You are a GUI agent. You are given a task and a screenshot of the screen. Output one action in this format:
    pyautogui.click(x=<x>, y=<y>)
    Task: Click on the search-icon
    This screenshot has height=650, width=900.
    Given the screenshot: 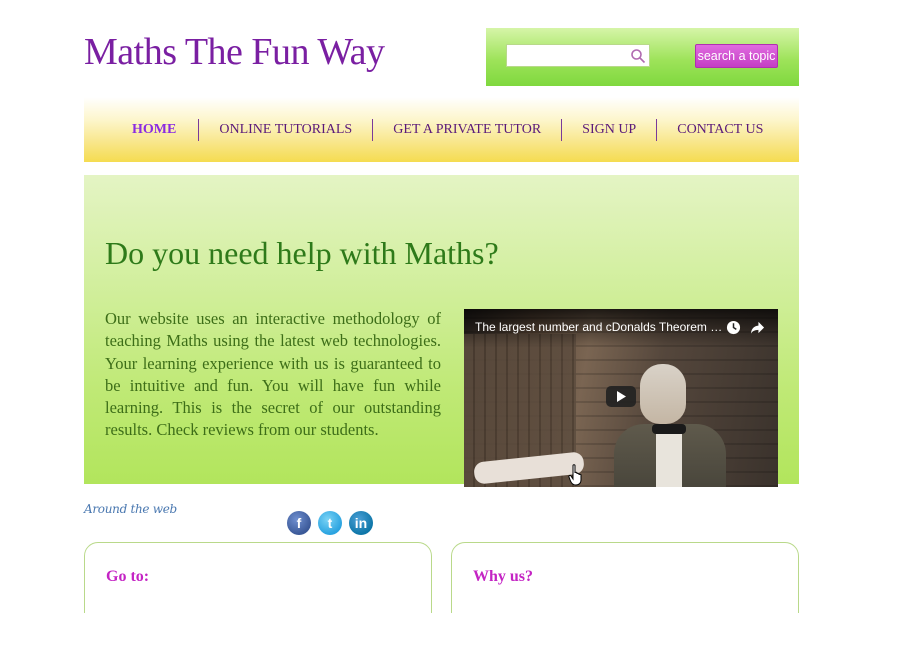 What is the action you would take?
    pyautogui.click(x=638, y=56)
    